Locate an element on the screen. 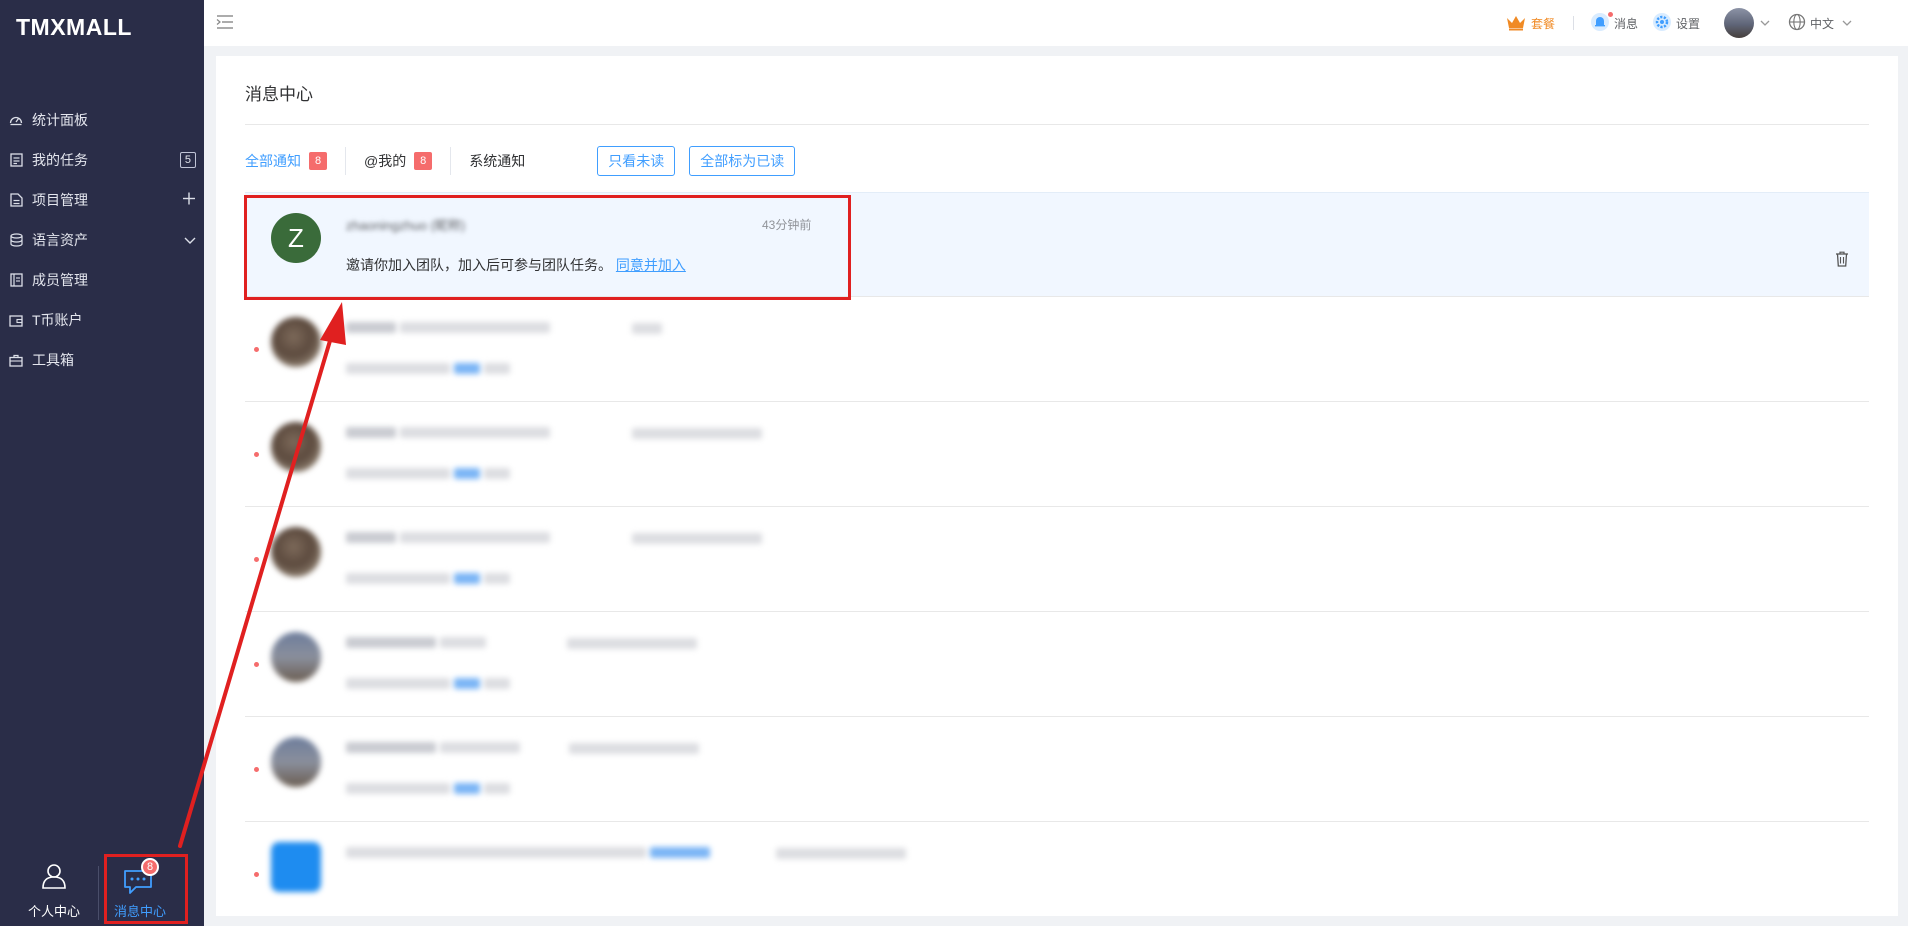 The width and height of the screenshot is (1908, 926). app-logo: TMXMALL is located at coordinates (74, 27).